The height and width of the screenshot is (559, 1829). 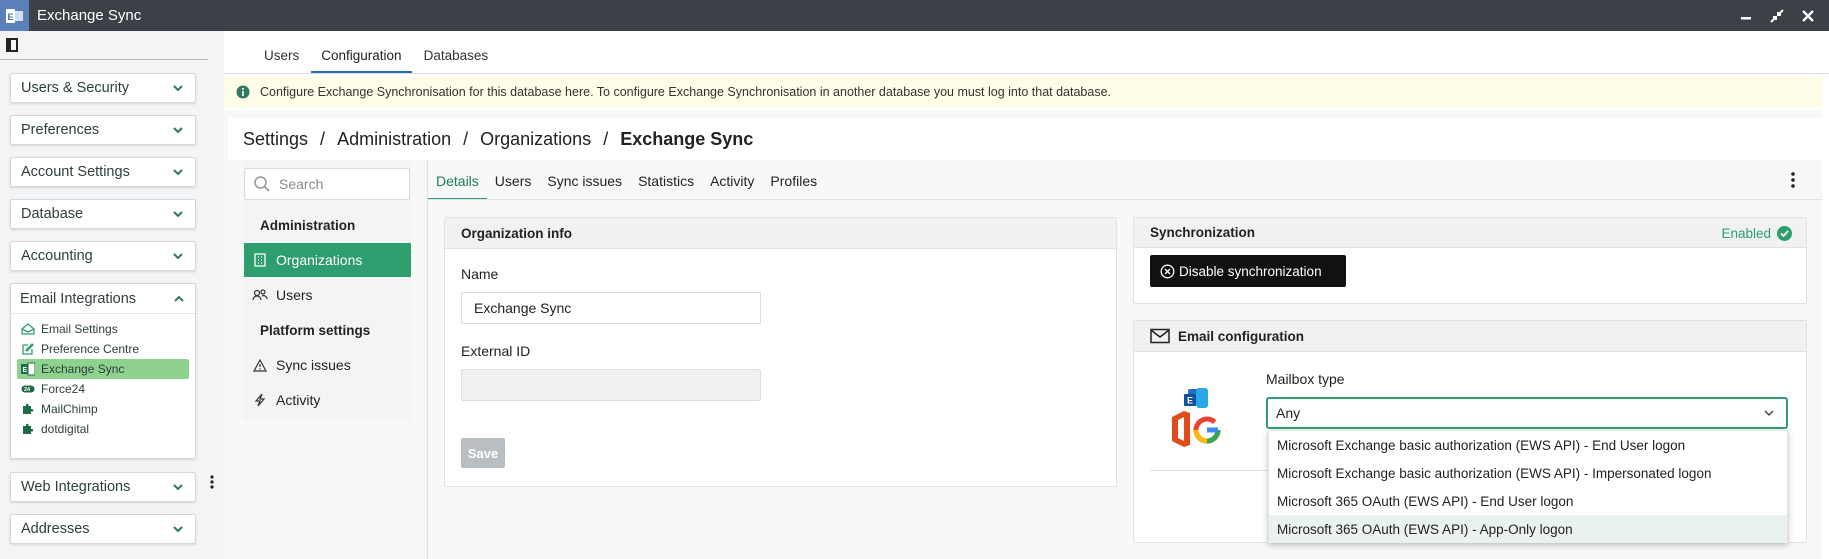 What do you see at coordinates (611, 385) in the screenshot?
I see `external-id-field` at bounding box center [611, 385].